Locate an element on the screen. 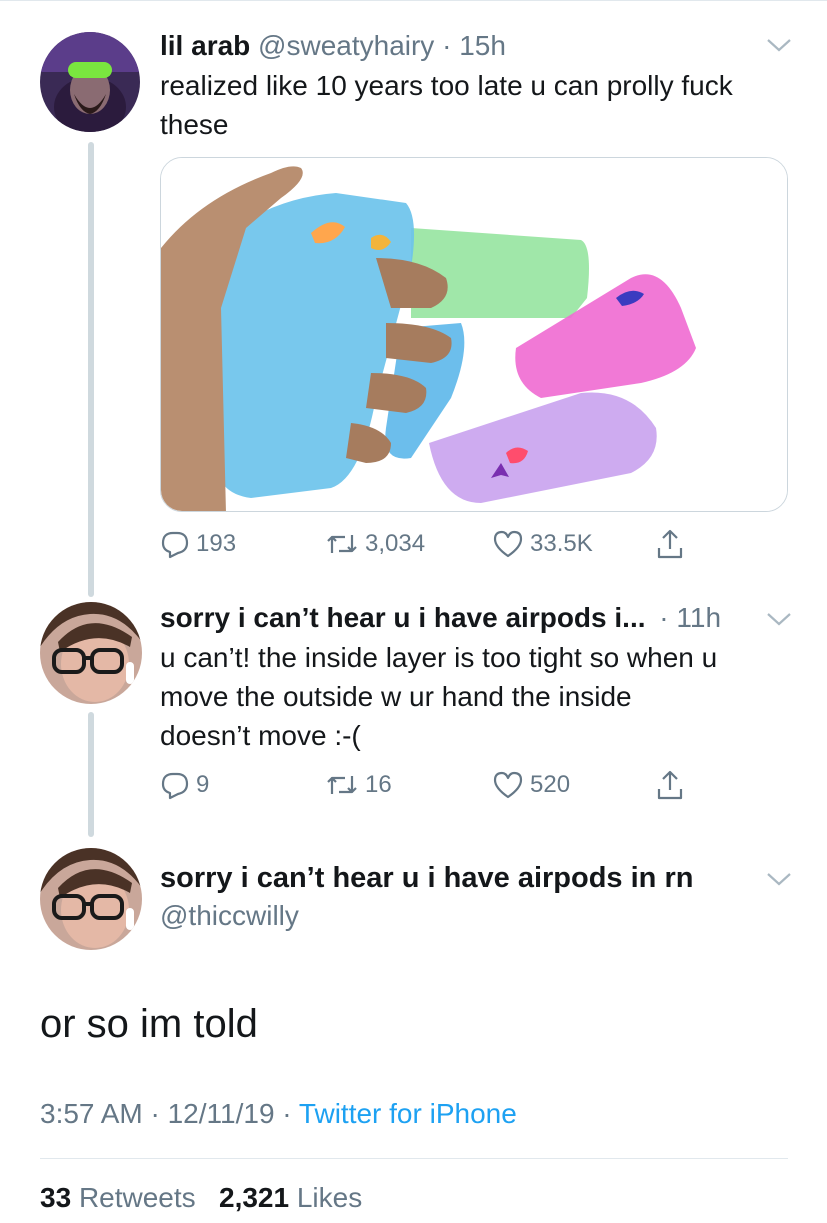 The height and width of the screenshot is (1223, 827). tweet-text: or so im told is located at coordinates (149, 1024).